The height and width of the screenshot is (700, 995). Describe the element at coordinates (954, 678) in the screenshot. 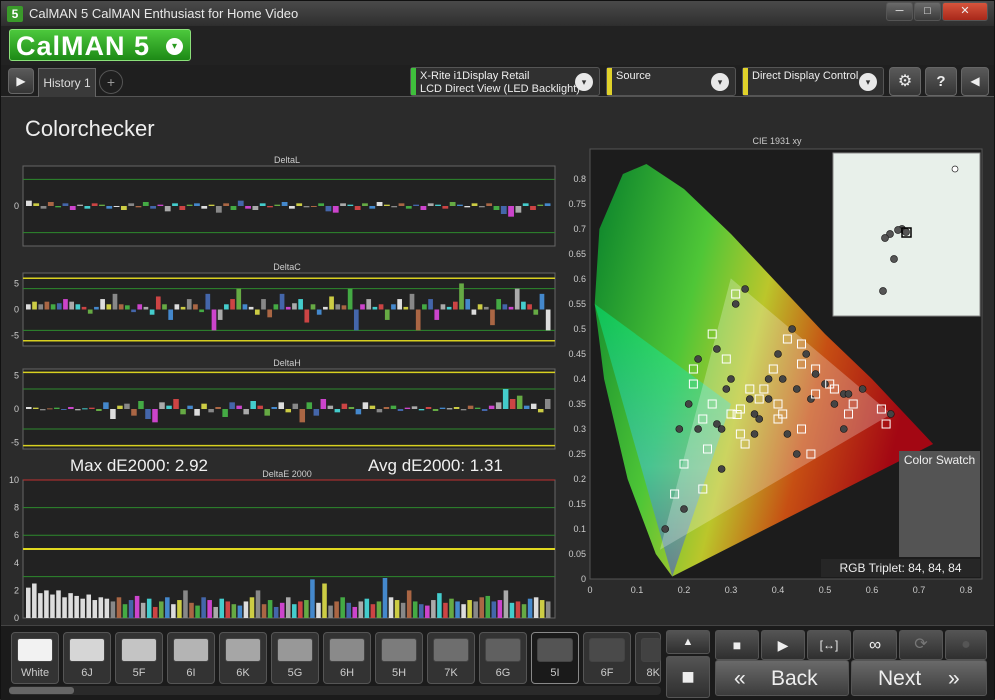

I see `next-arrow-icon: »` at that location.